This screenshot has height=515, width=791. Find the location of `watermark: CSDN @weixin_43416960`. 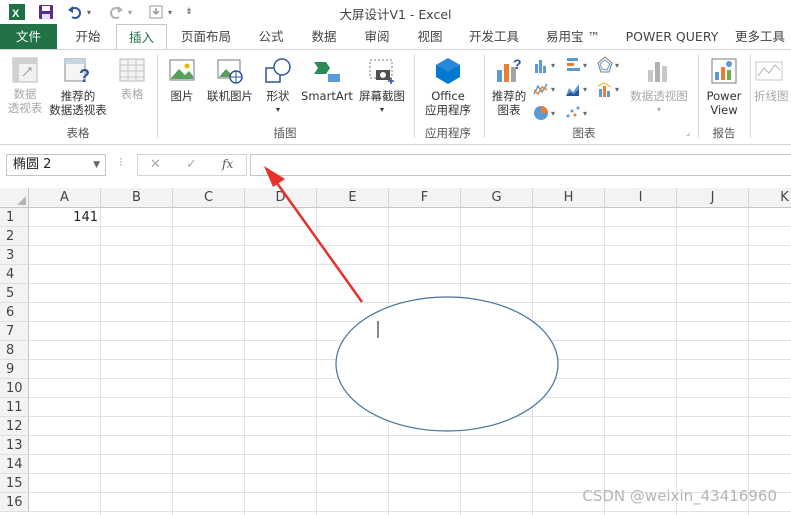

watermark: CSDN @weixin_43416960 is located at coordinates (679, 496).